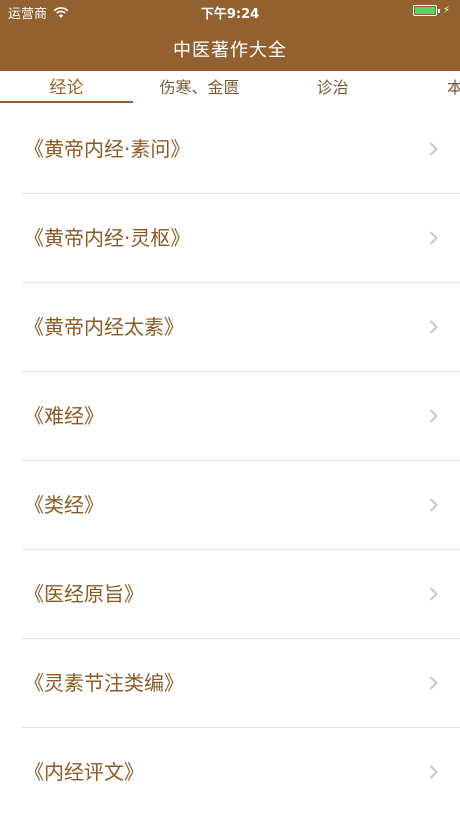 This screenshot has height=818, width=460. Describe the element at coordinates (84, 594) in the screenshot. I see `list-item-label: 《医经原旨》` at that location.